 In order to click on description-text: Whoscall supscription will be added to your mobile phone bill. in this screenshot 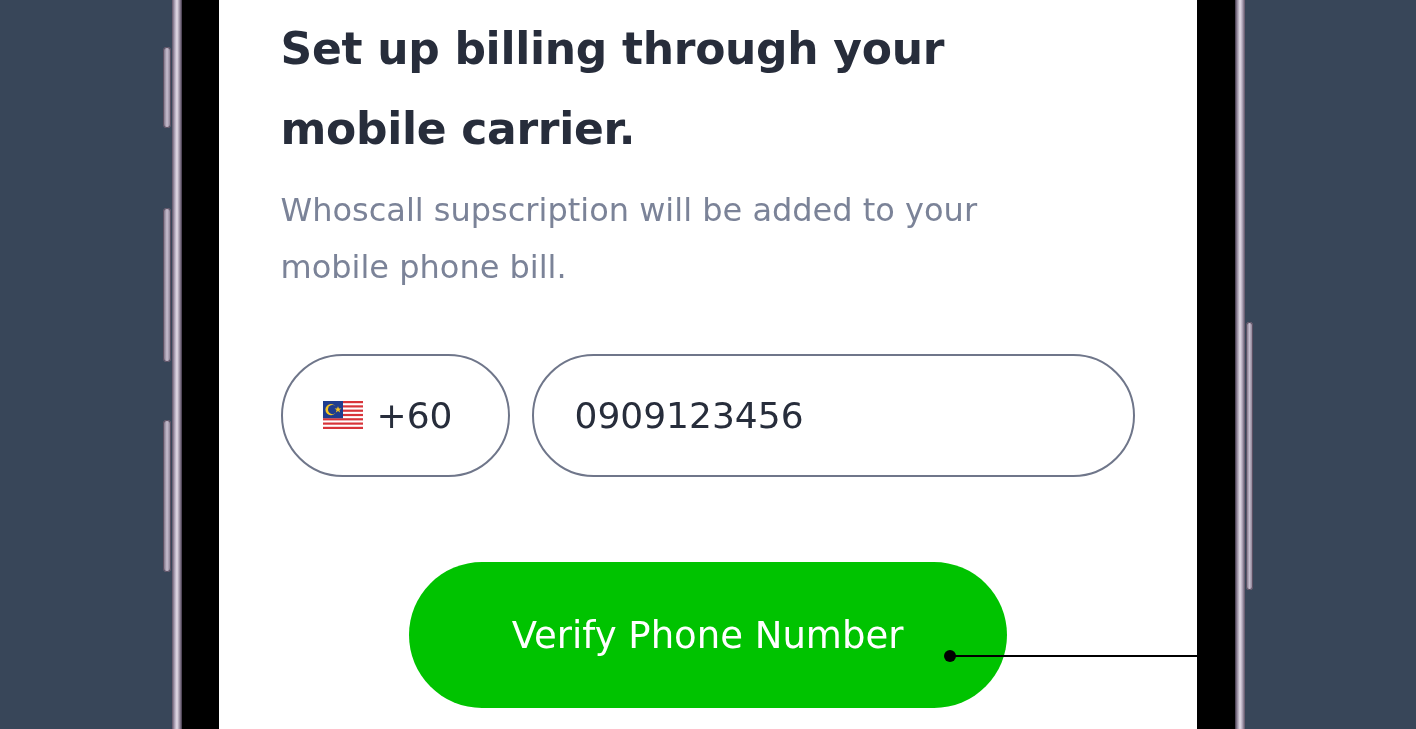, I will do `click(629, 239)`.